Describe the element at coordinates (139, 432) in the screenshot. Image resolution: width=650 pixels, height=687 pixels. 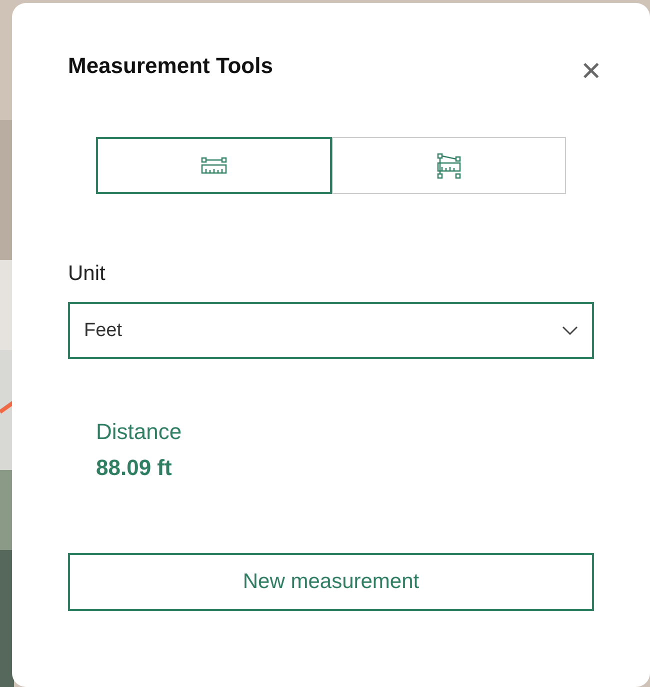
I see `result-label: Distance` at that location.